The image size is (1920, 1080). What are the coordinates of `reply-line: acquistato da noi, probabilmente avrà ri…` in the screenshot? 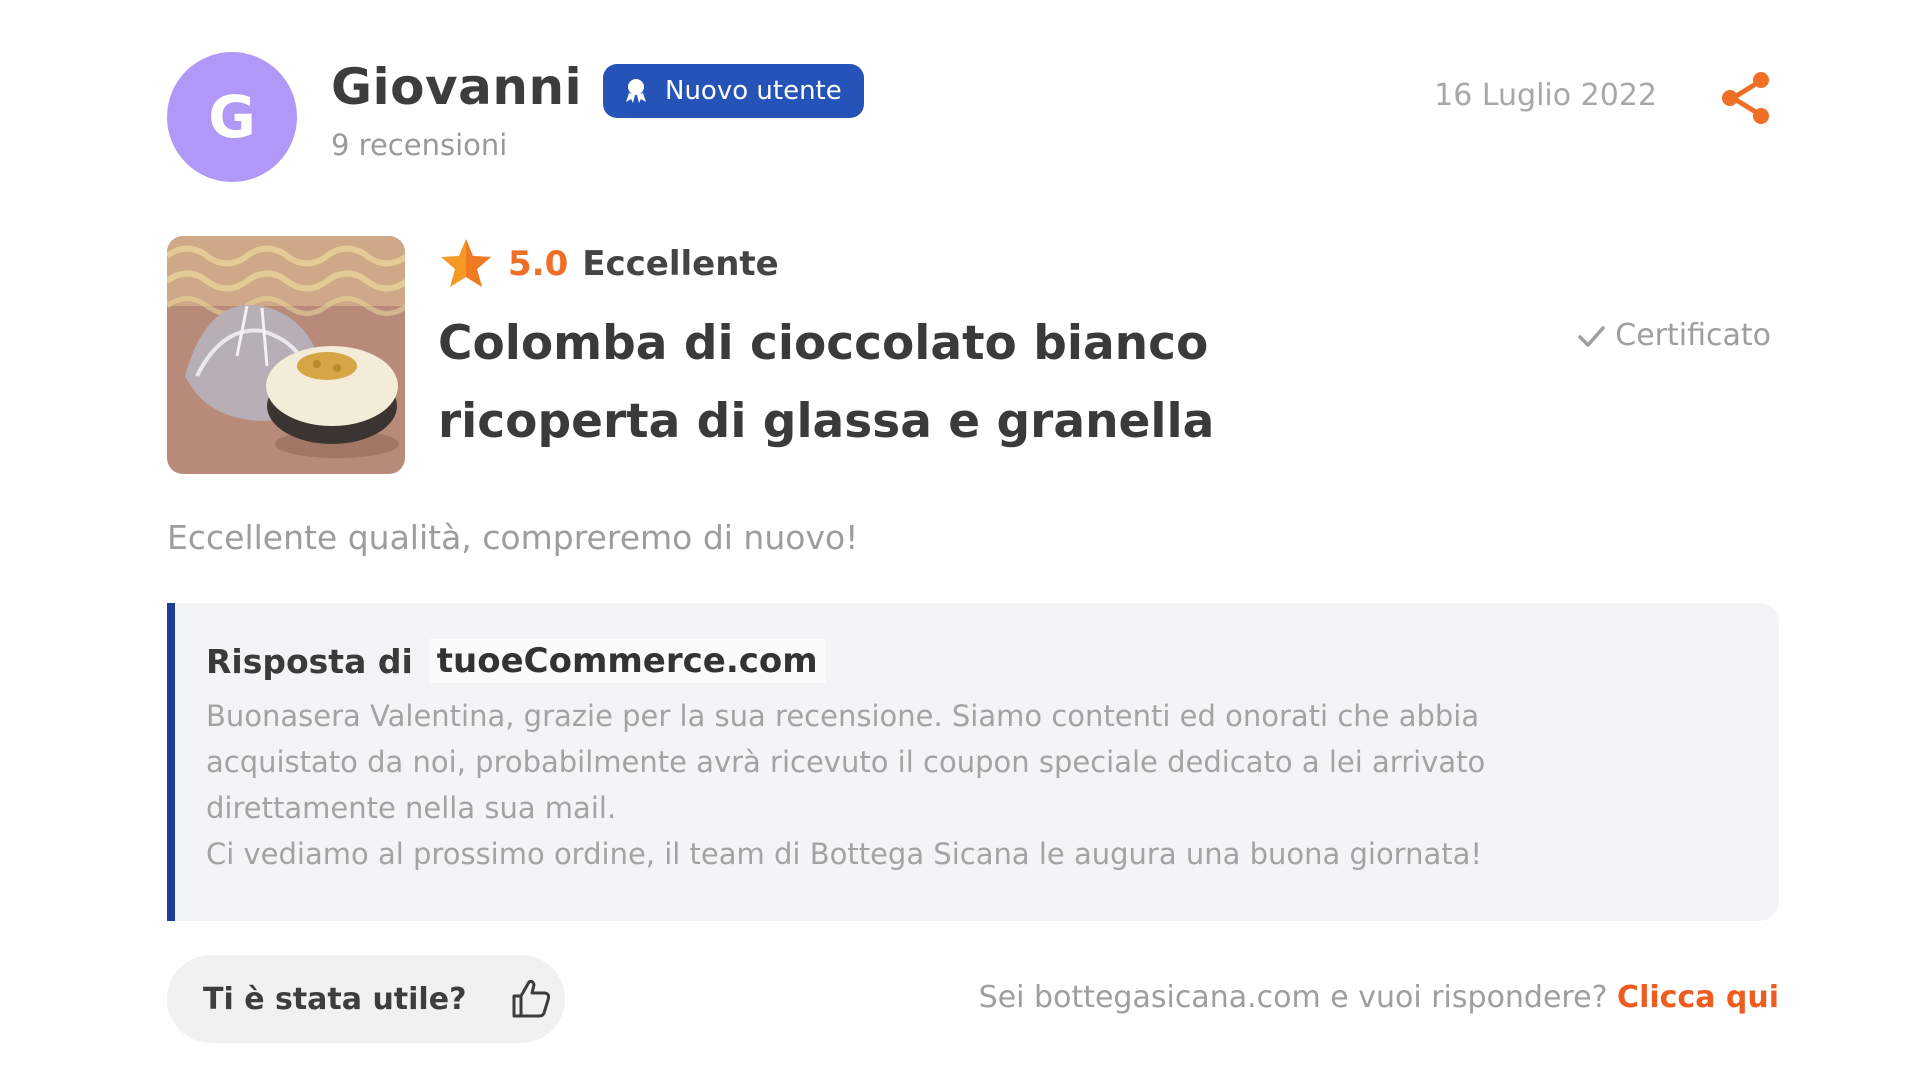 It's located at (846, 762).